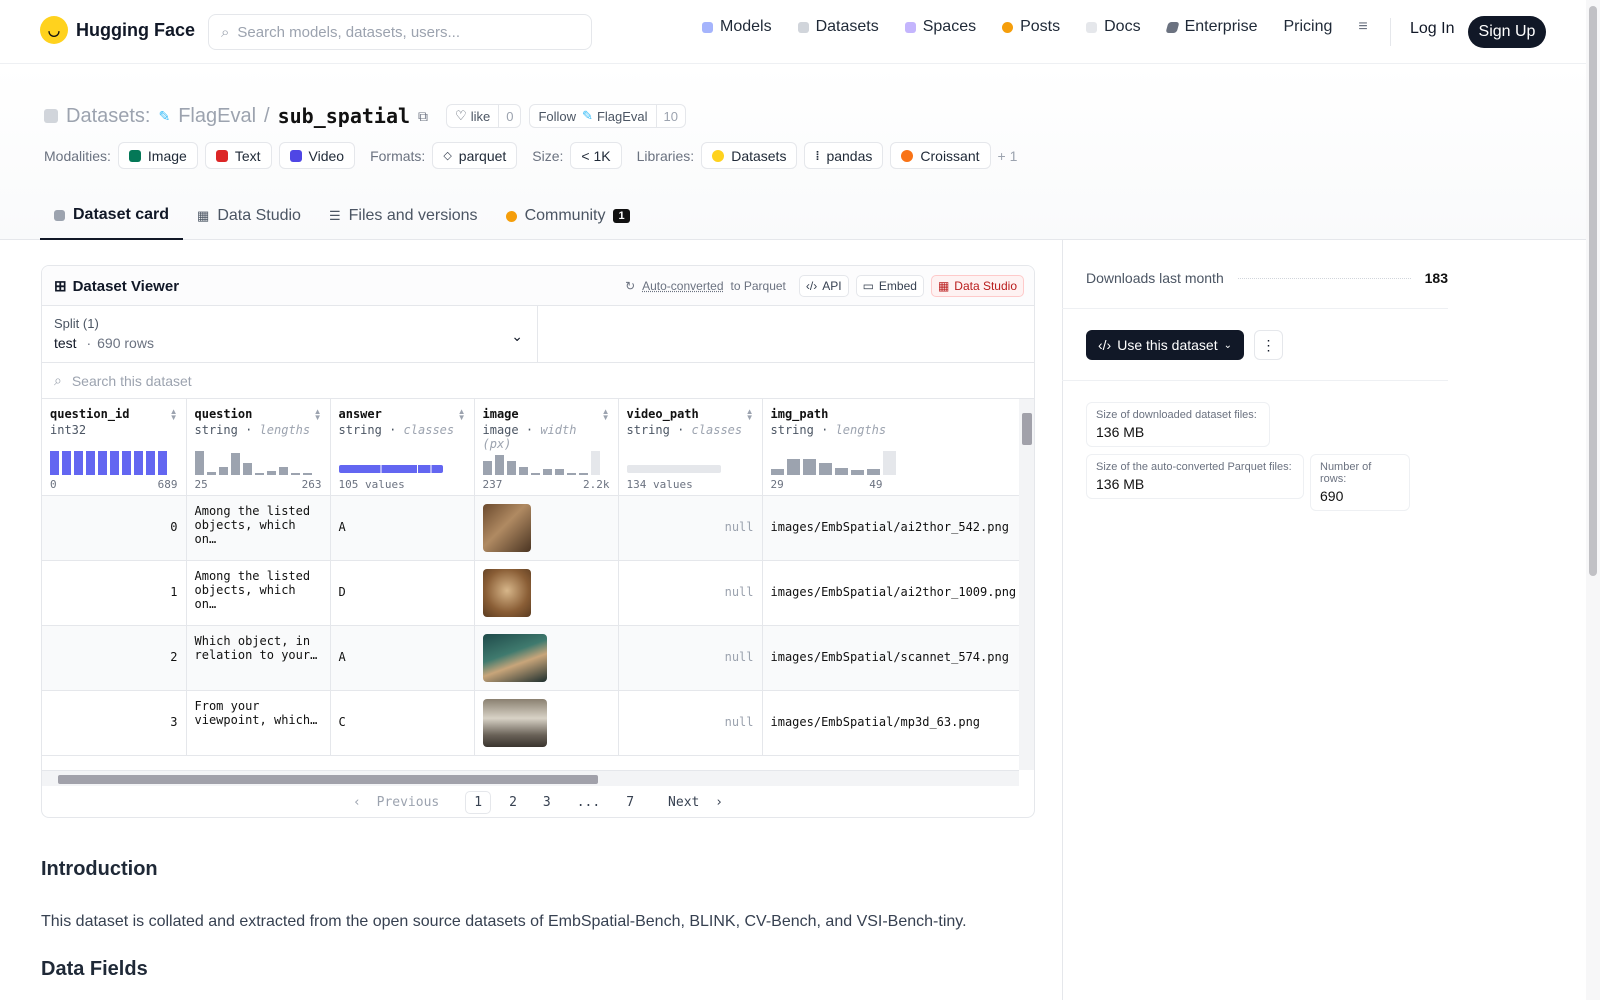  Describe the element at coordinates (114, 528) in the screenshot. I see `cell-question-id: 0` at that location.